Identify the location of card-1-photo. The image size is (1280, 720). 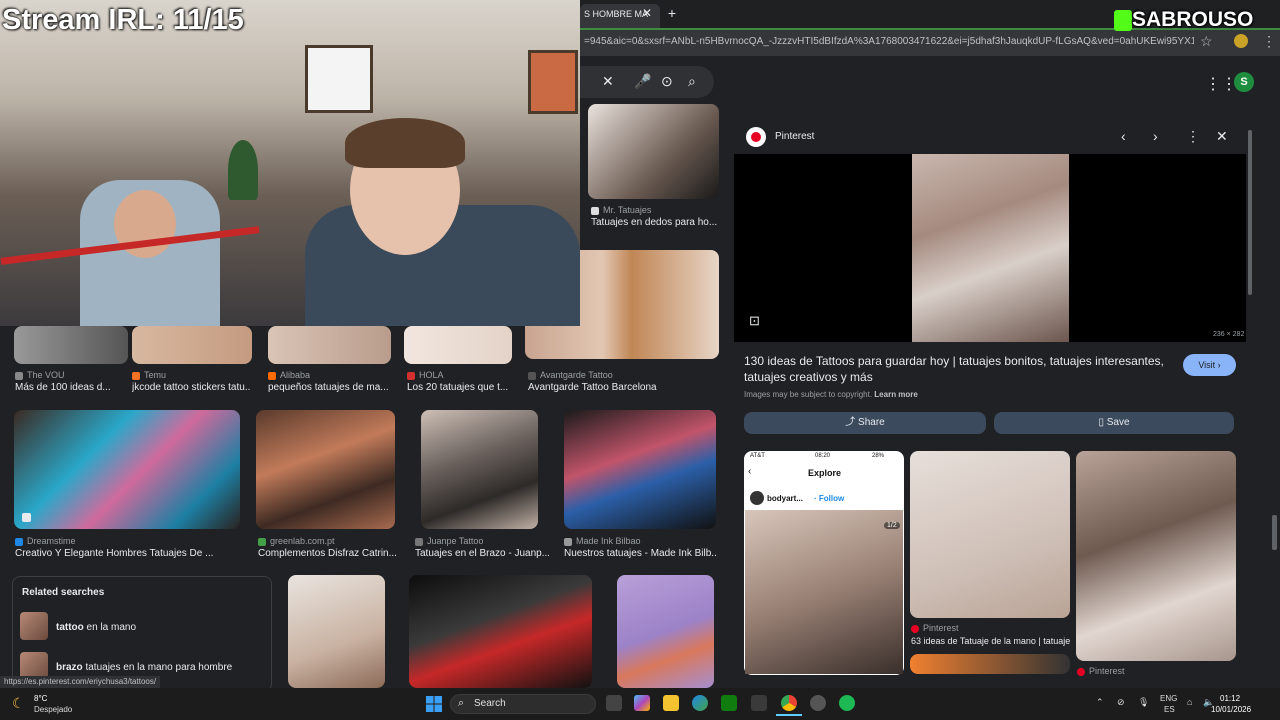
(824, 592).